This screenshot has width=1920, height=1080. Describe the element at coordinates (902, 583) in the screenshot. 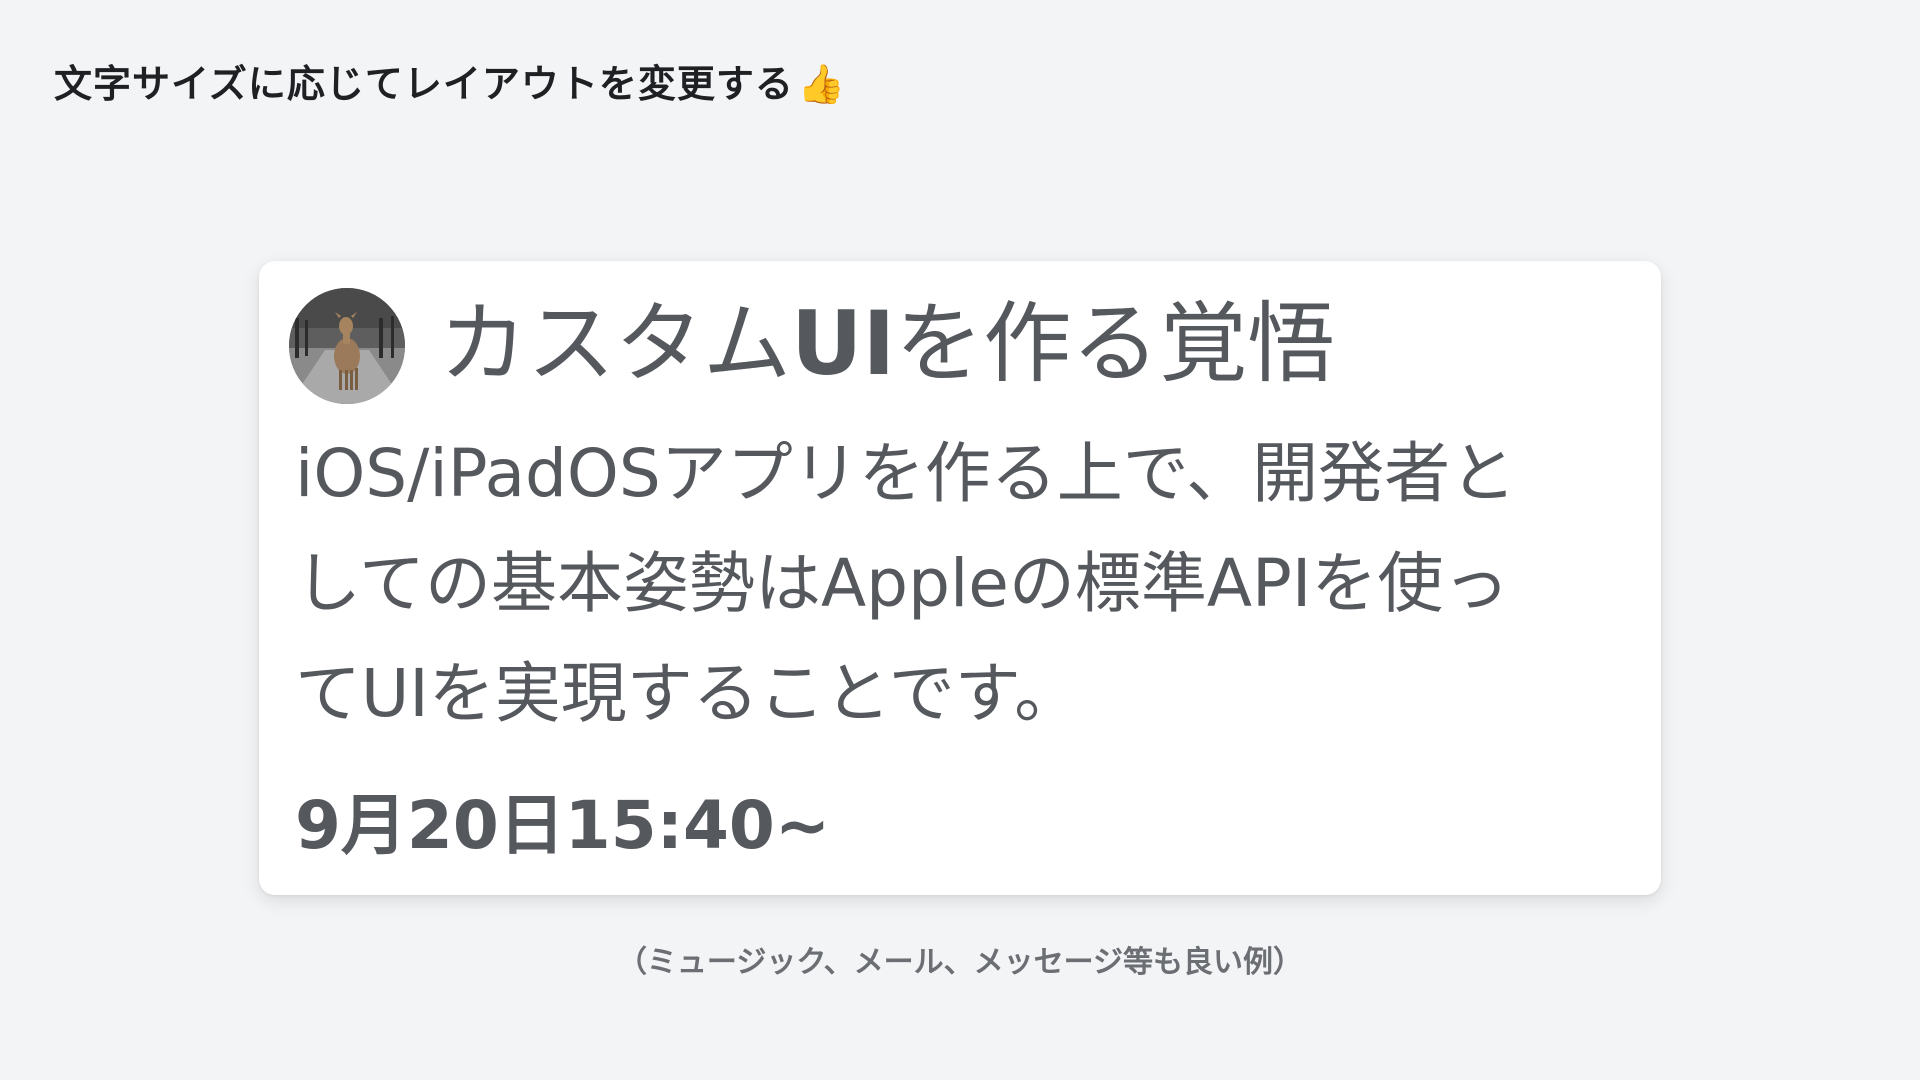

I see `body-line: しての基本姿勢はAppleの標準APIを使っ` at that location.